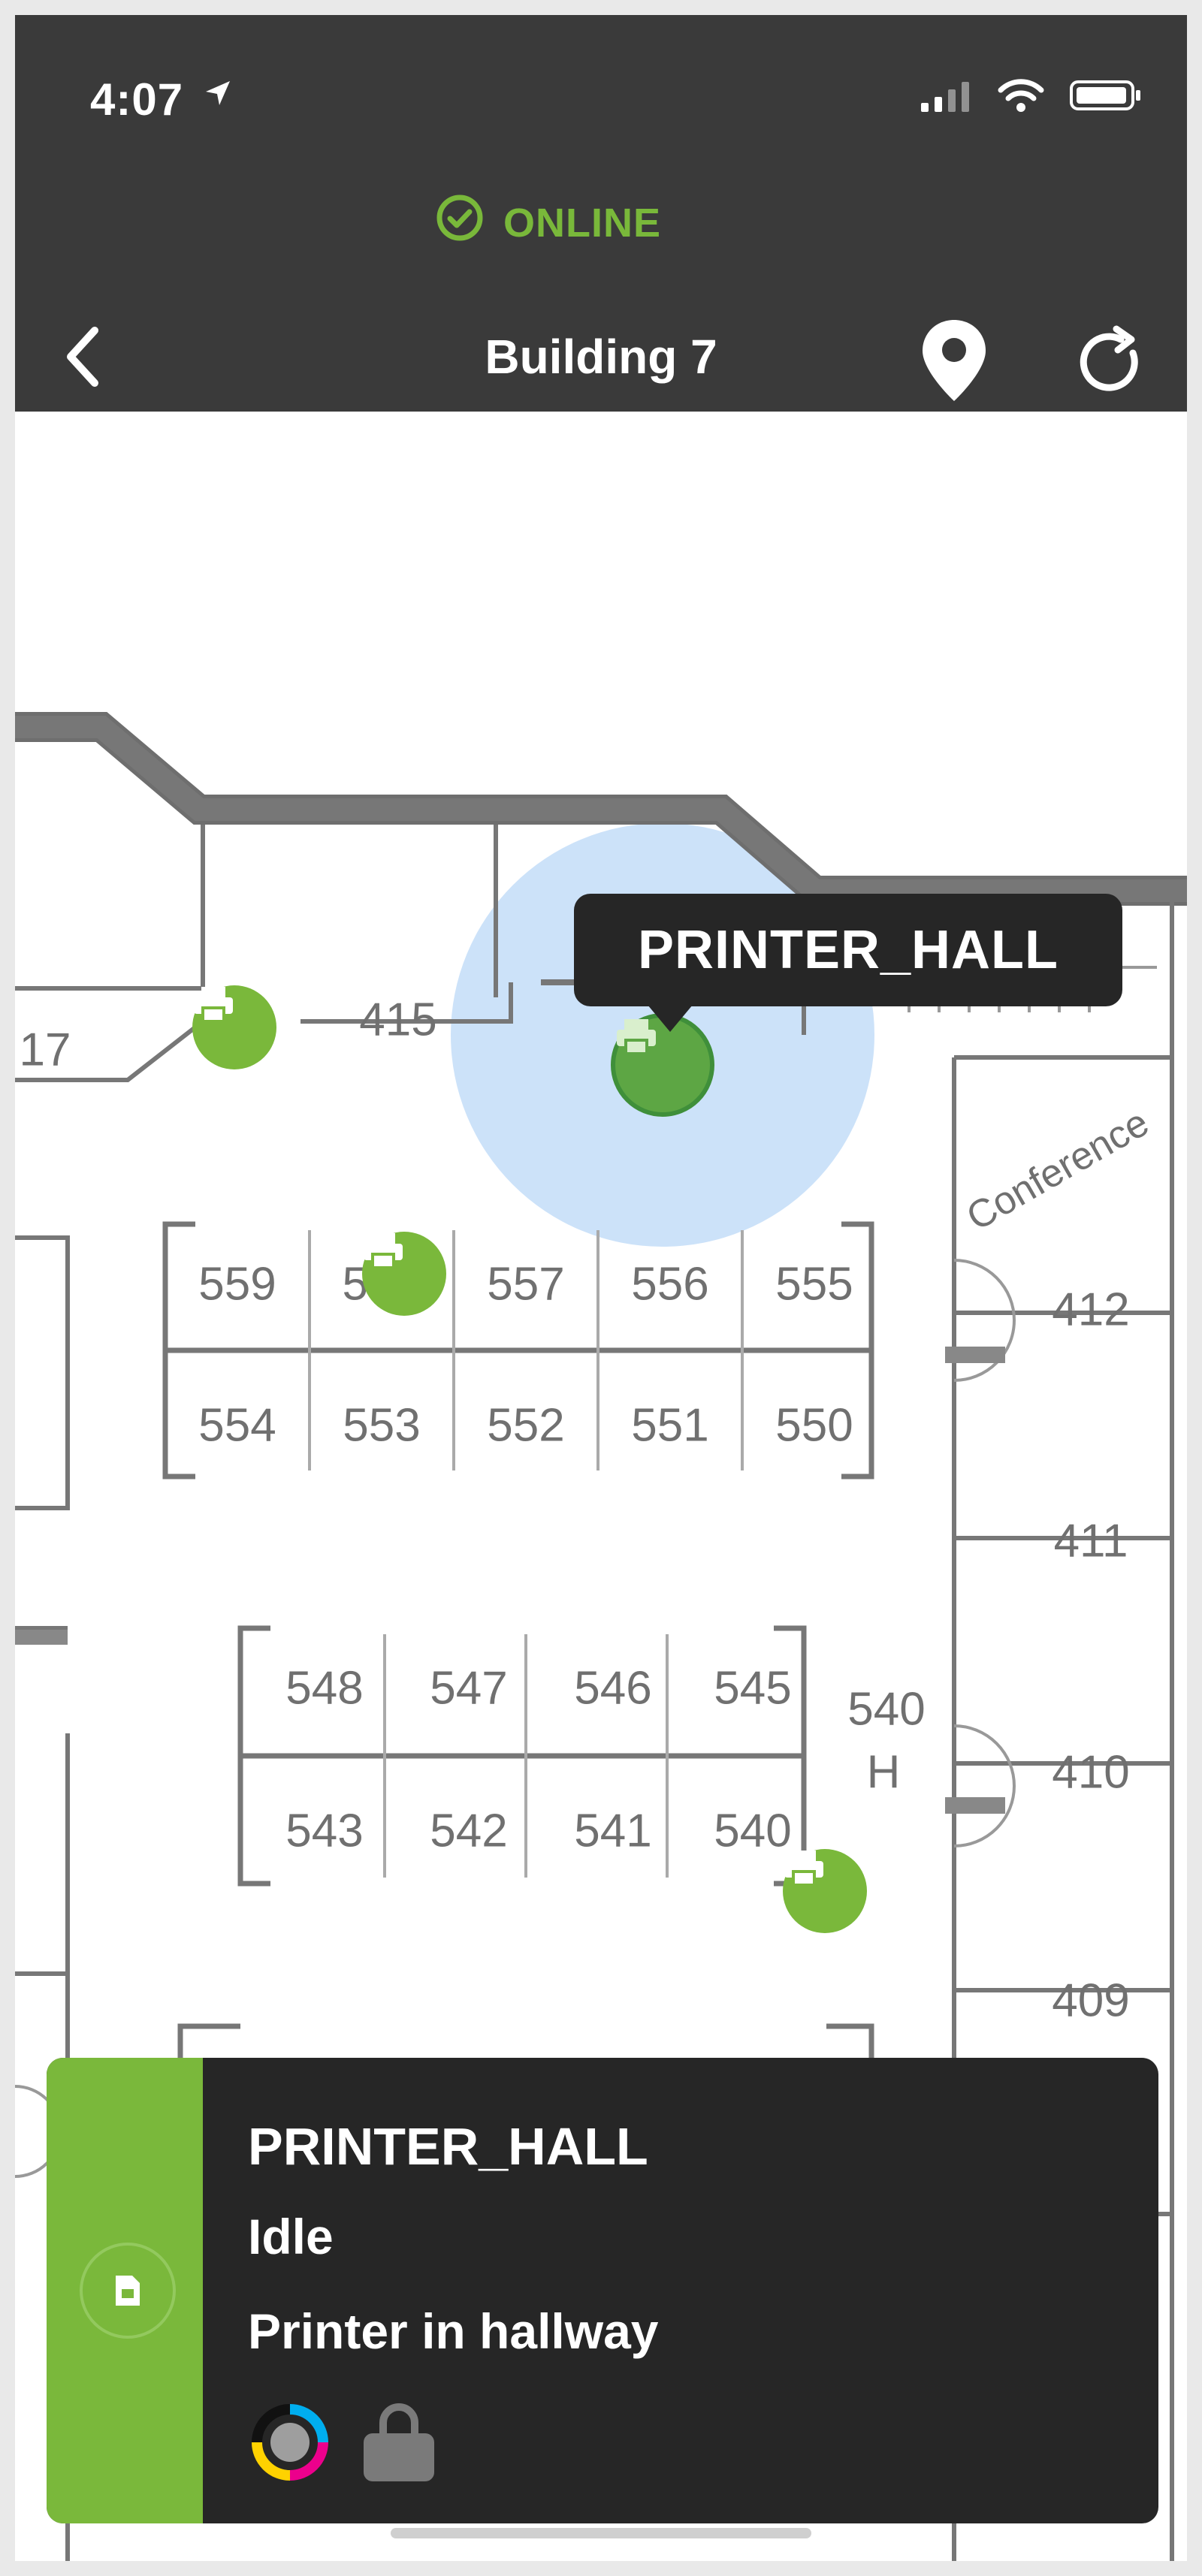  I want to click on room-label: 559, so click(237, 1284).